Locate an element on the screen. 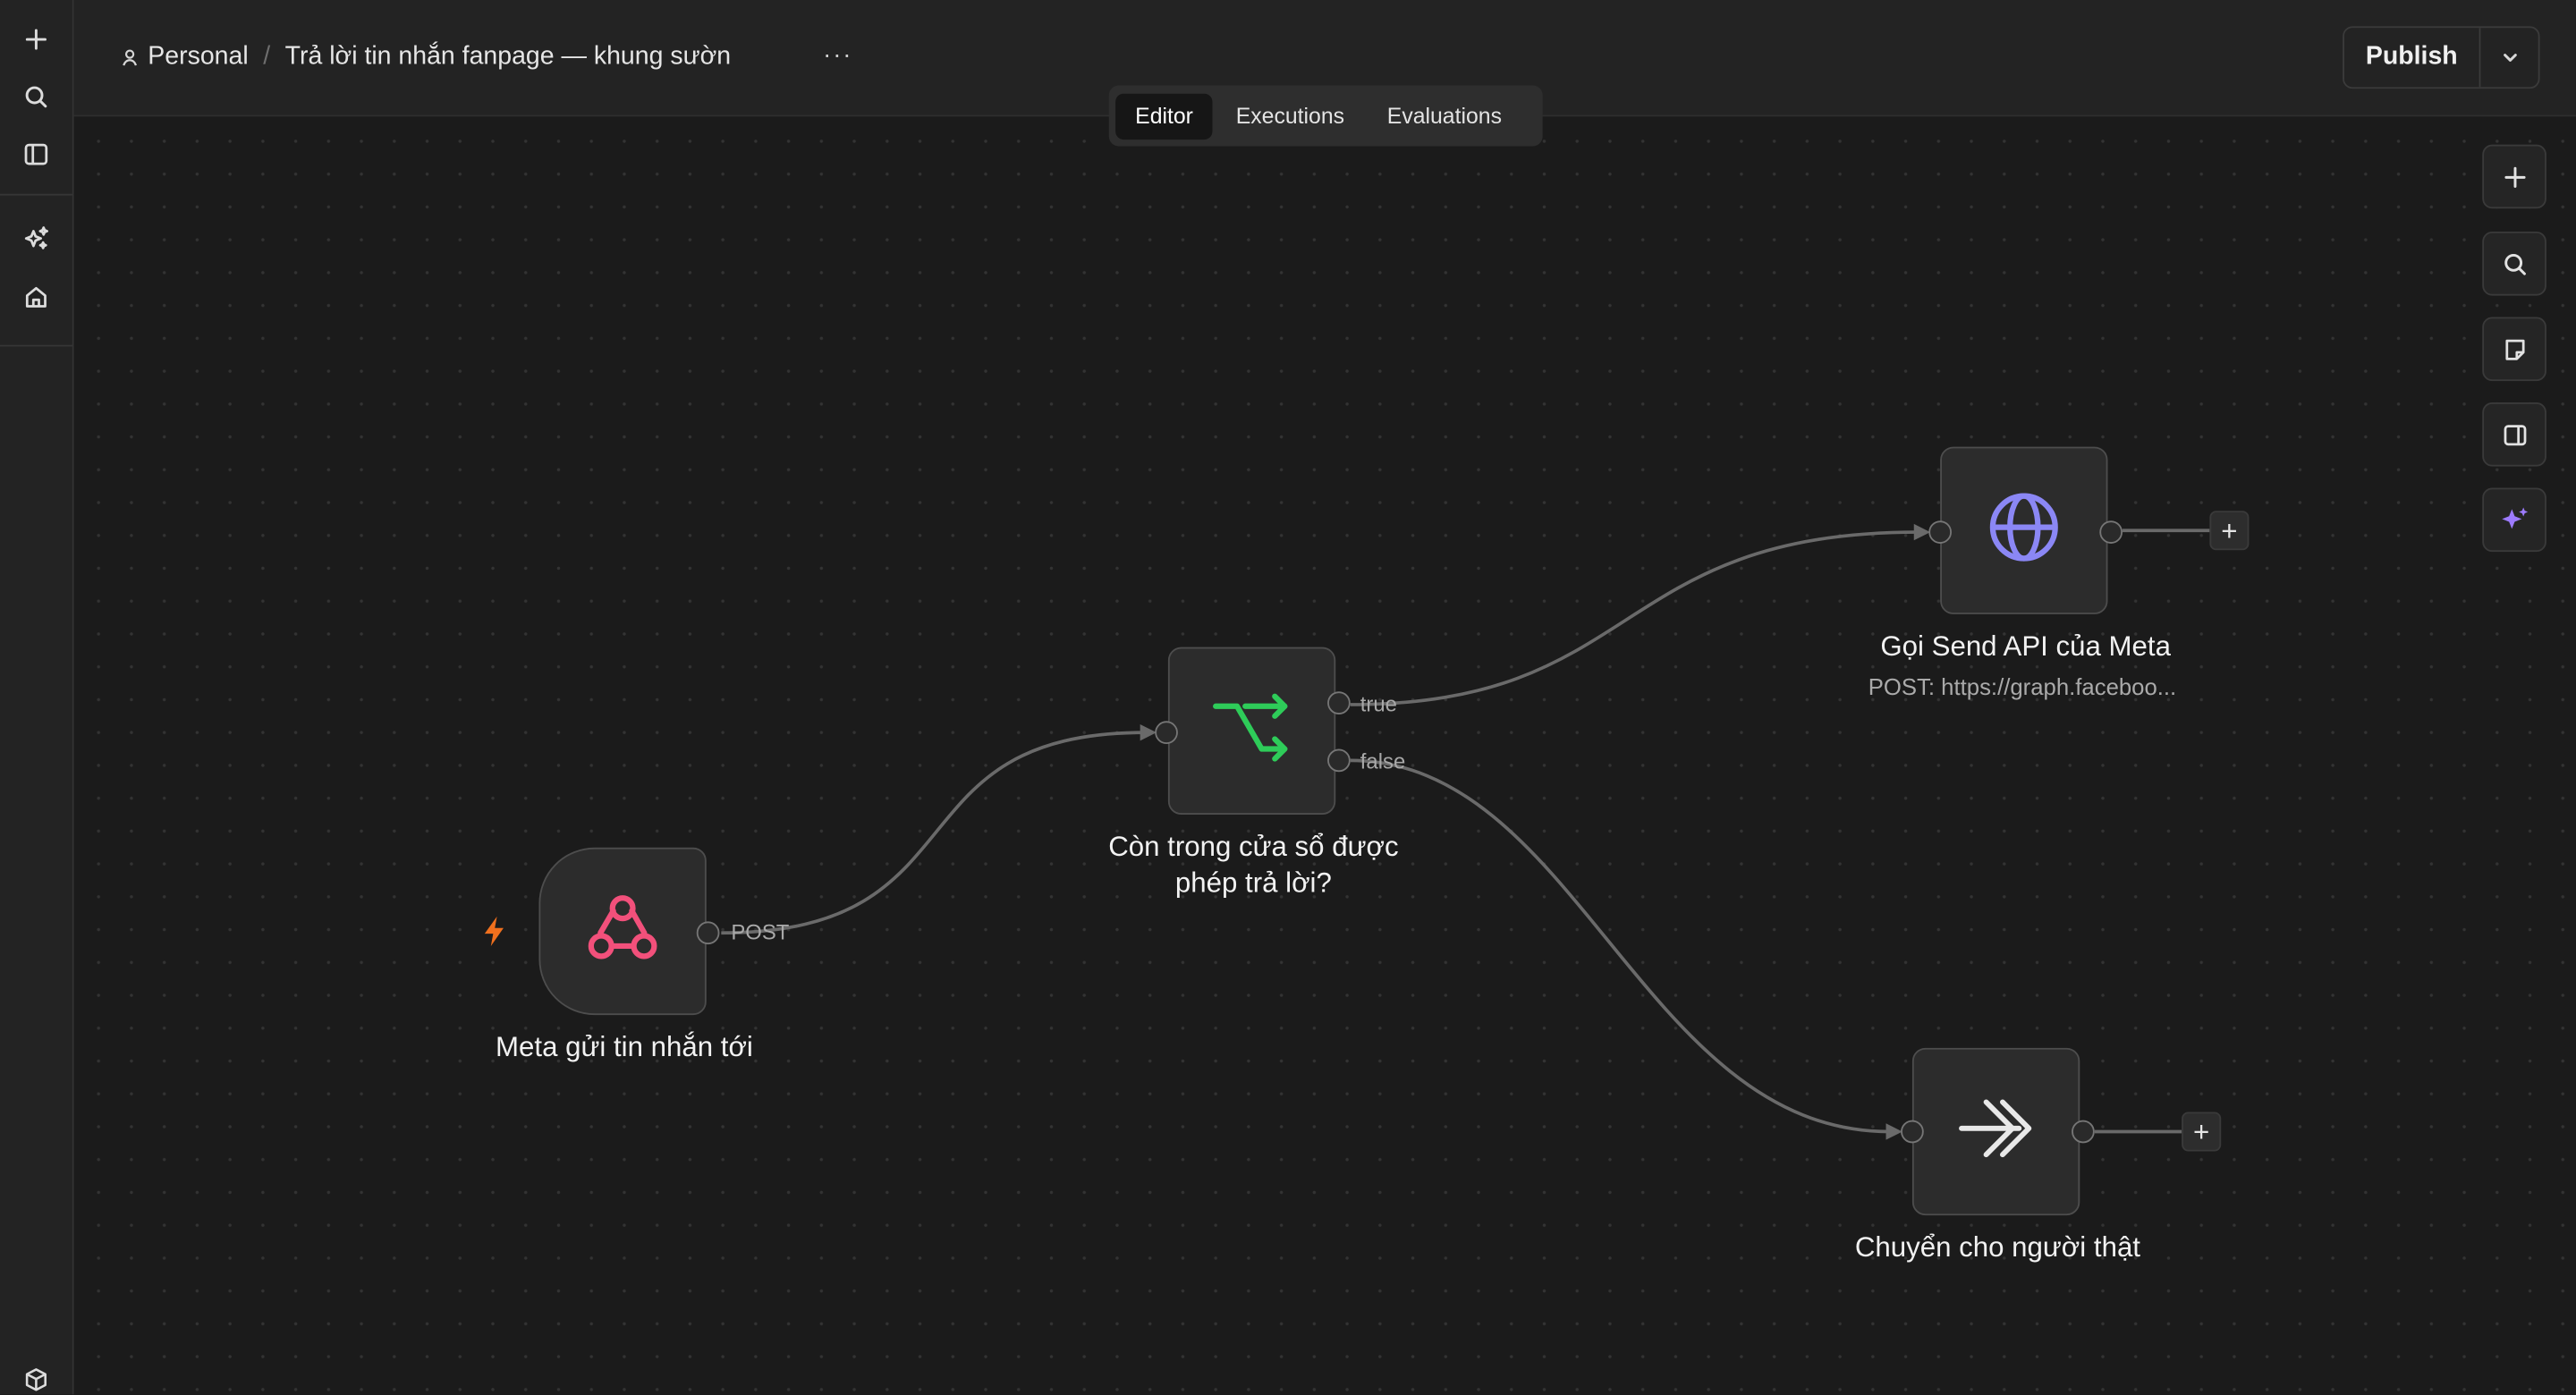 Image resolution: width=2576 pixels, height=1395 pixels. left-sidebar is located at coordinates (37, 697).